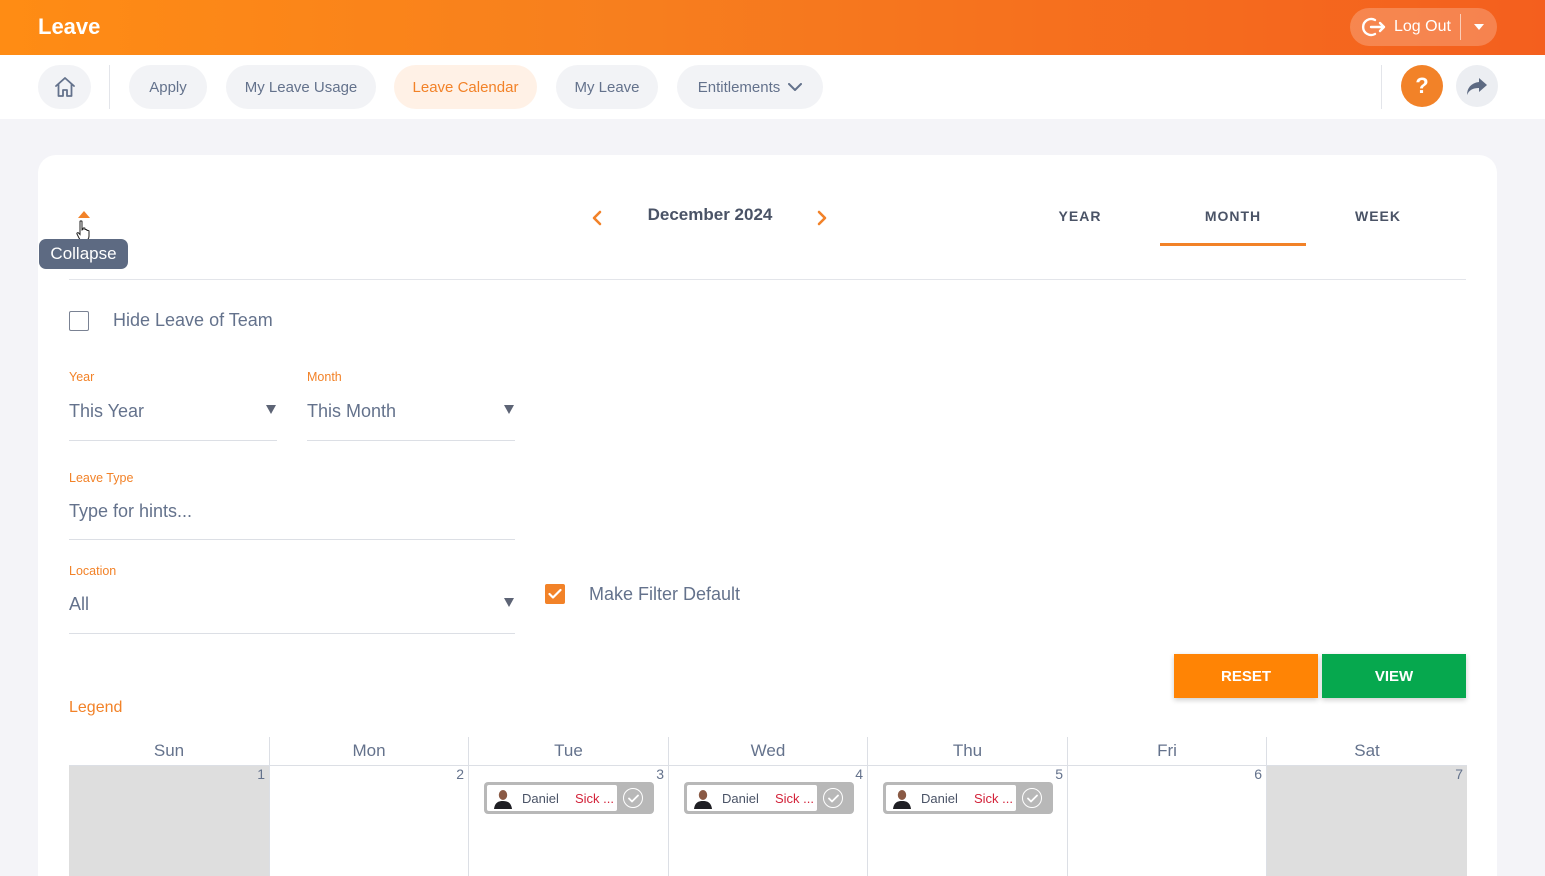 Image resolution: width=1545 pixels, height=876 pixels. Describe the element at coordinates (607, 87) in the screenshot. I see `nav-item-my-leave: My Leave` at that location.